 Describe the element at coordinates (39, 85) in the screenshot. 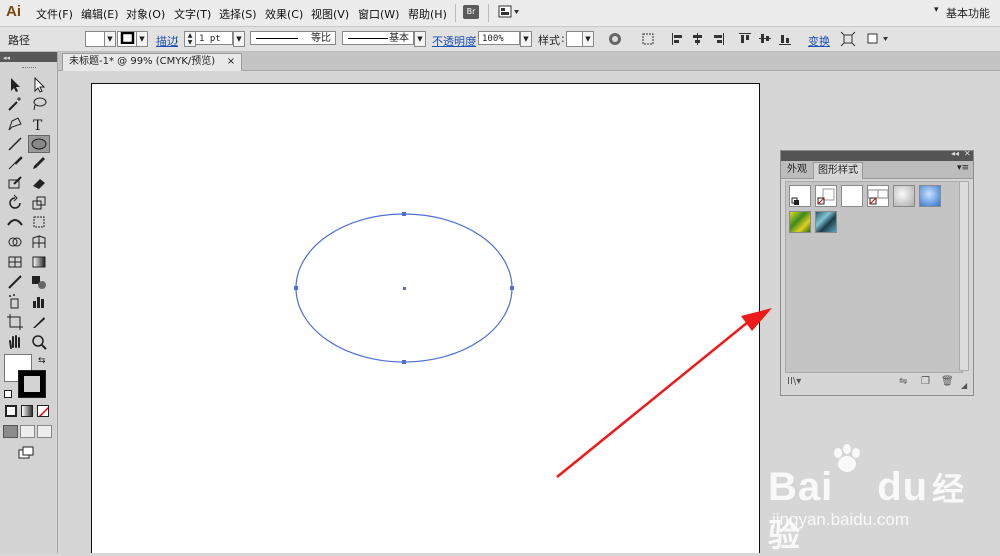

I see `direct-selection-tool` at that location.